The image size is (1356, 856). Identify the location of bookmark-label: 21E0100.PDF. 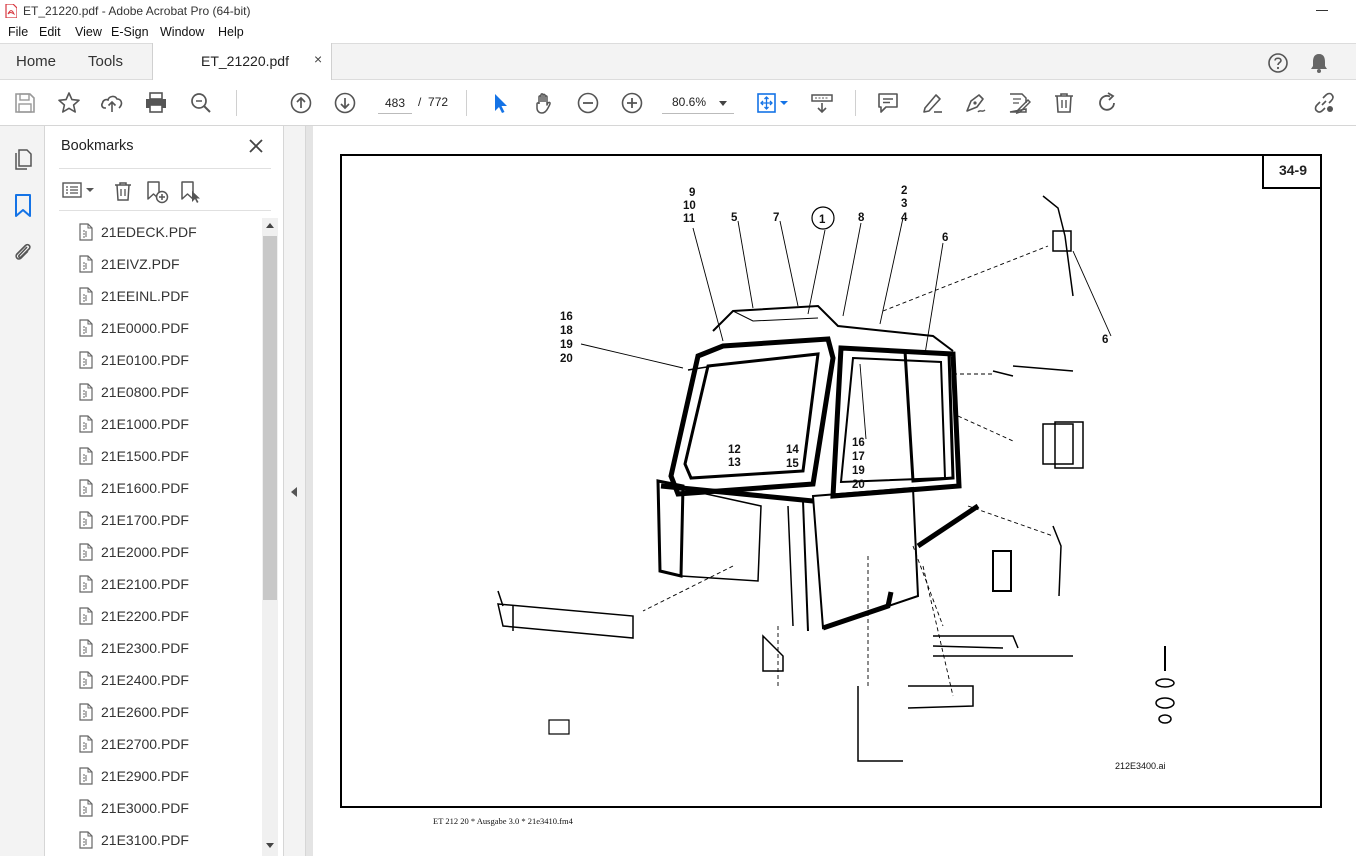
(145, 360).